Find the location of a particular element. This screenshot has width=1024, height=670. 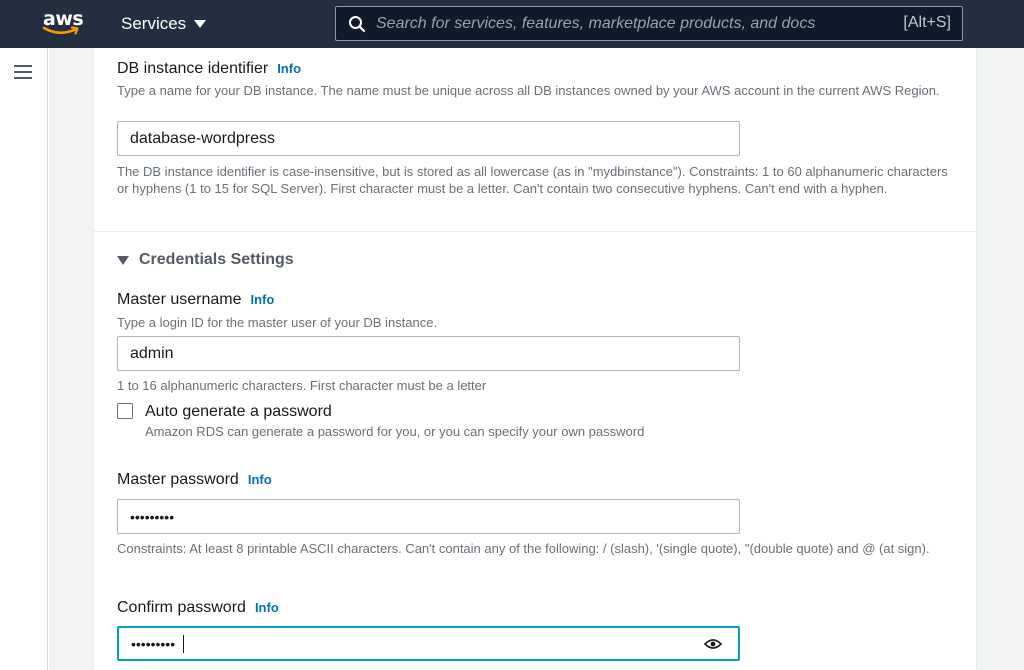

master-username-info-link: Info is located at coordinates (263, 299).